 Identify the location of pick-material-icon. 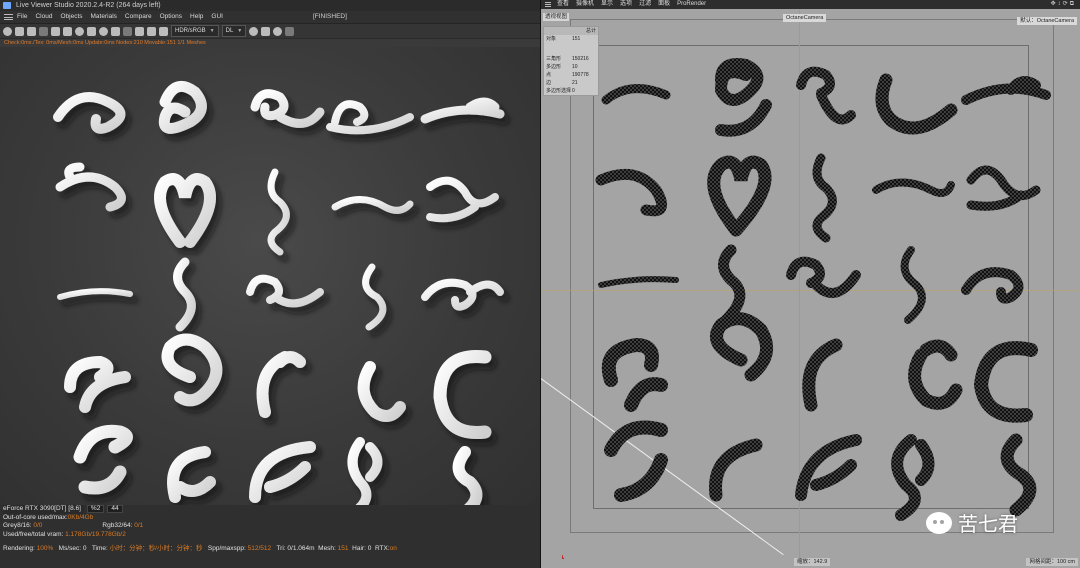
(103, 31).